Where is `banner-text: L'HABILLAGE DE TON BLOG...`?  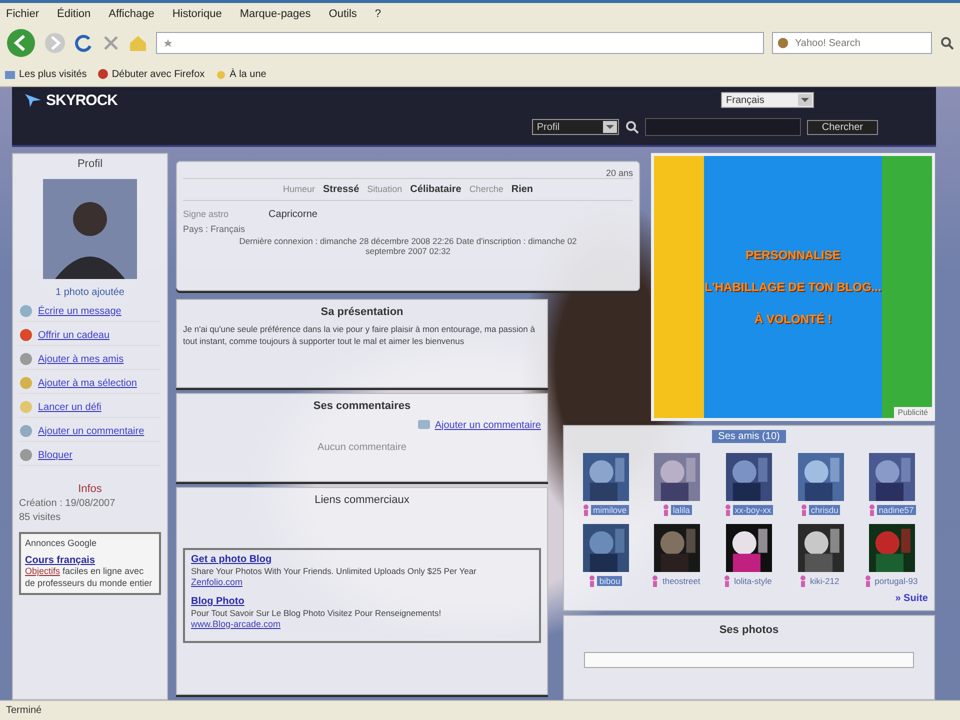 banner-text: L'HABILLAGE DE TON BLOG... is located at coordinates (793, 287).